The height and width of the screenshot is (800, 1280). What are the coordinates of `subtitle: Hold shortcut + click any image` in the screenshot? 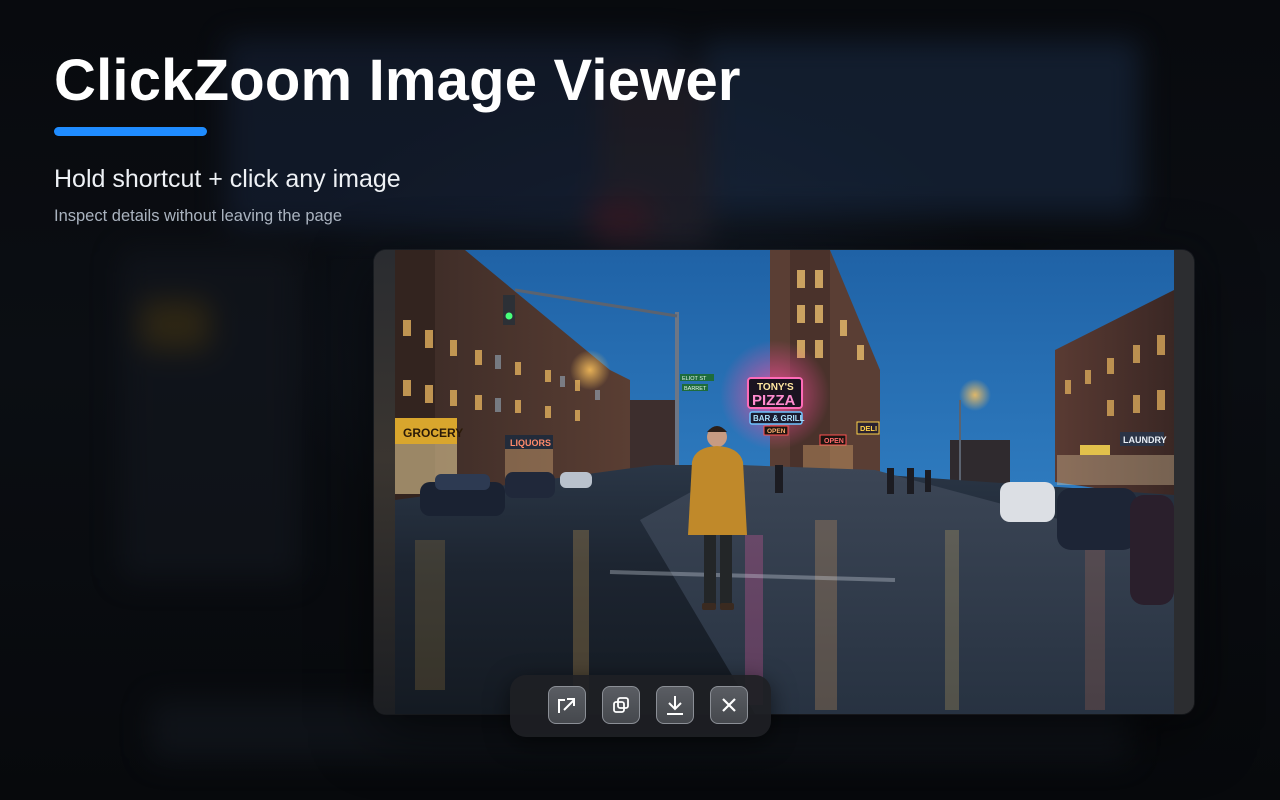 It's located at (227, 179).